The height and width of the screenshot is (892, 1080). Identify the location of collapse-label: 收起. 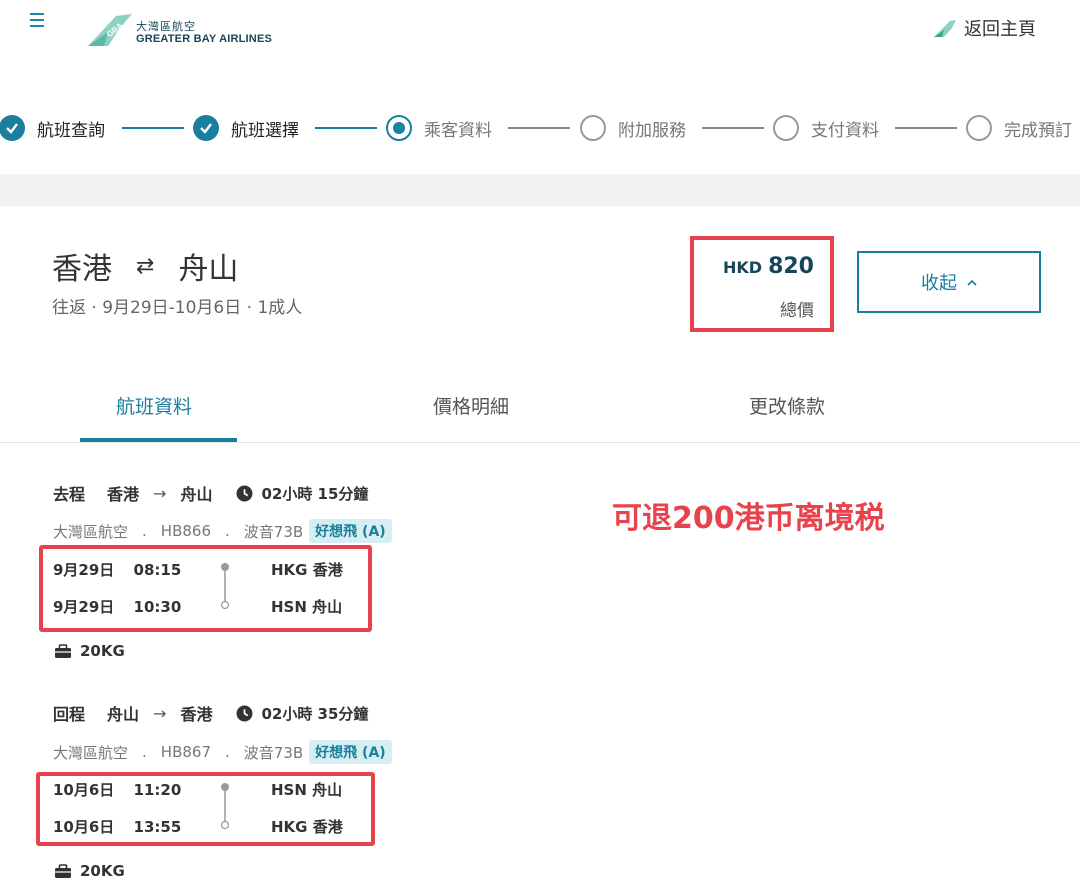
(939, 283).